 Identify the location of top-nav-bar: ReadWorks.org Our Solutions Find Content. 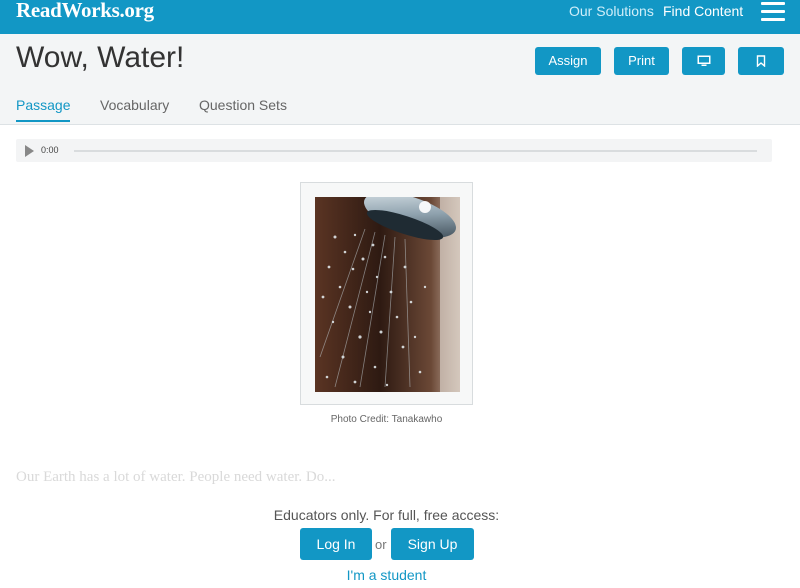
(400, 17).